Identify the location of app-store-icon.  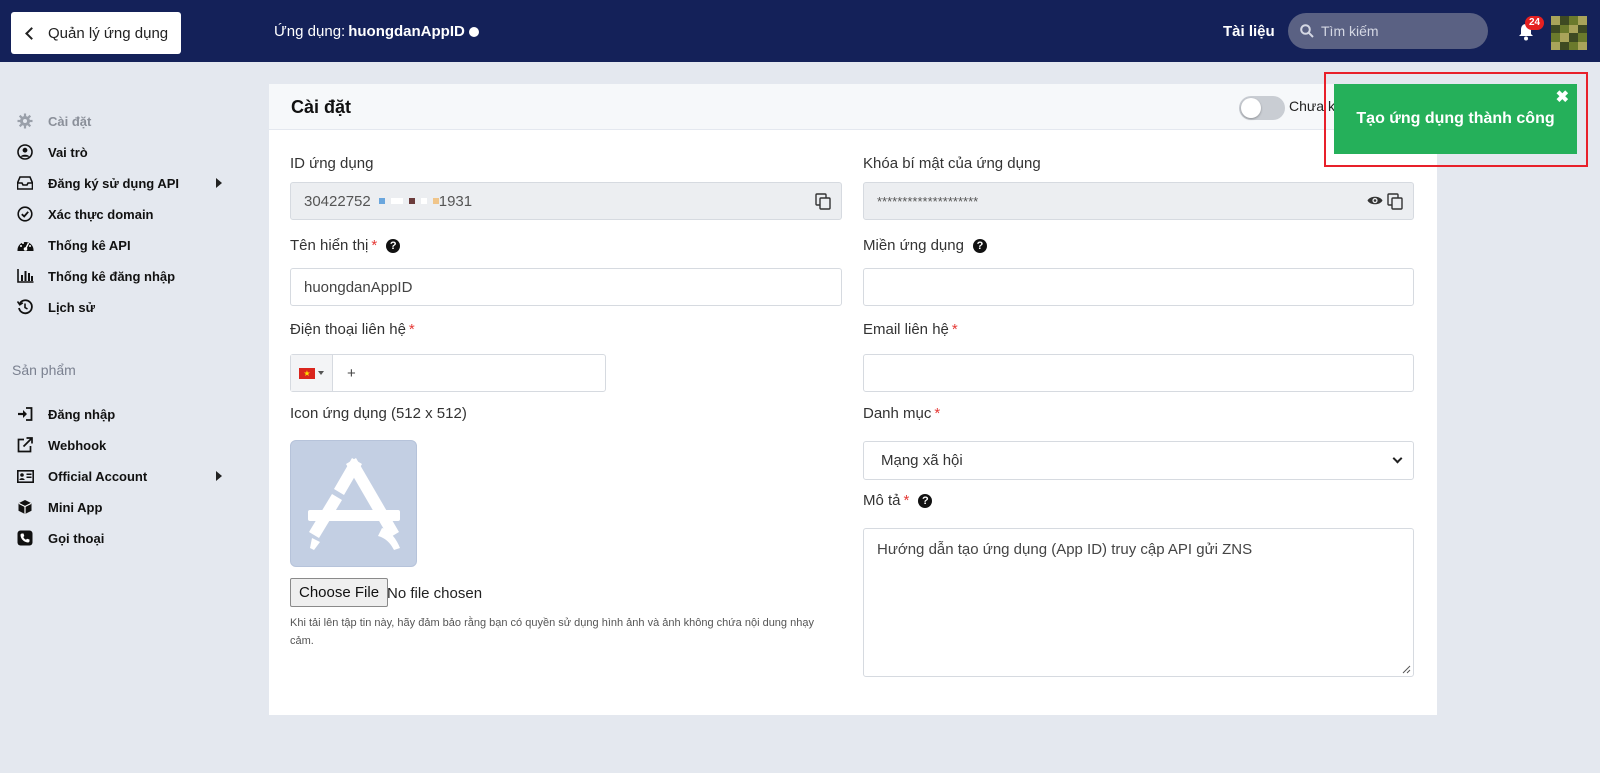
(353, 503).